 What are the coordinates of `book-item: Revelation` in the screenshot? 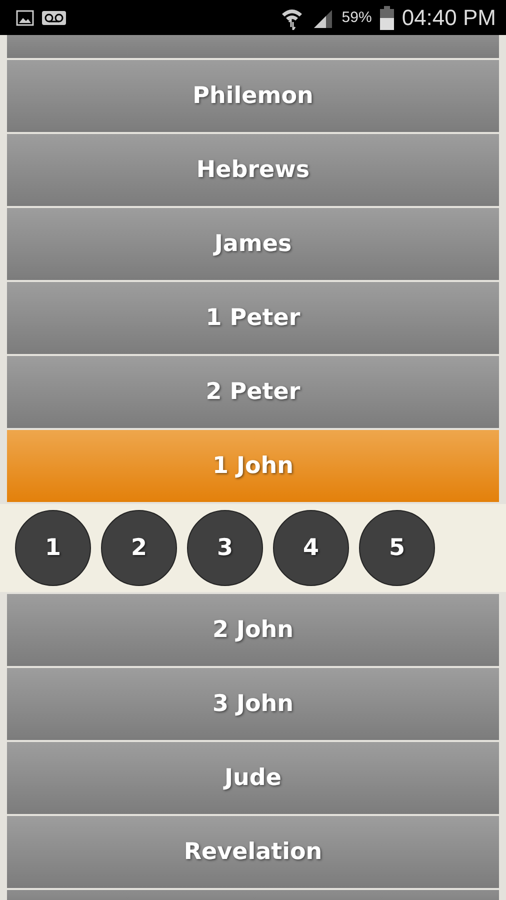 It's located at (253, 852).